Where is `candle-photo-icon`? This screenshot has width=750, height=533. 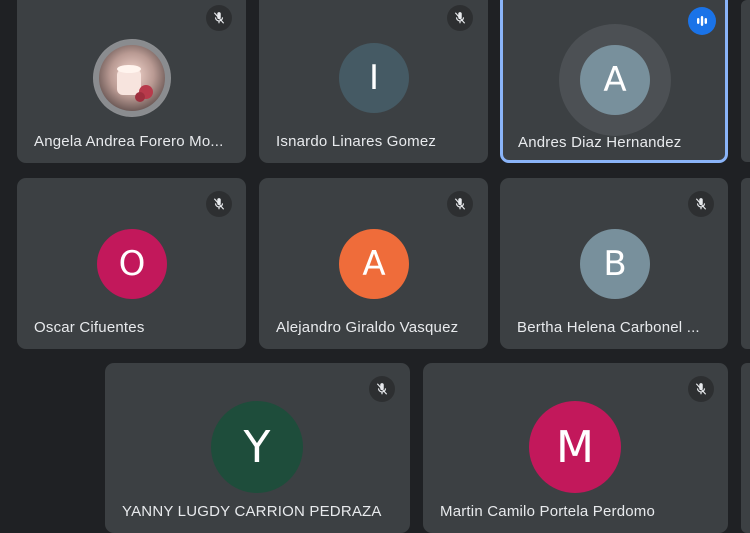
candle-photo-icon is located at coordinates (132, 78).